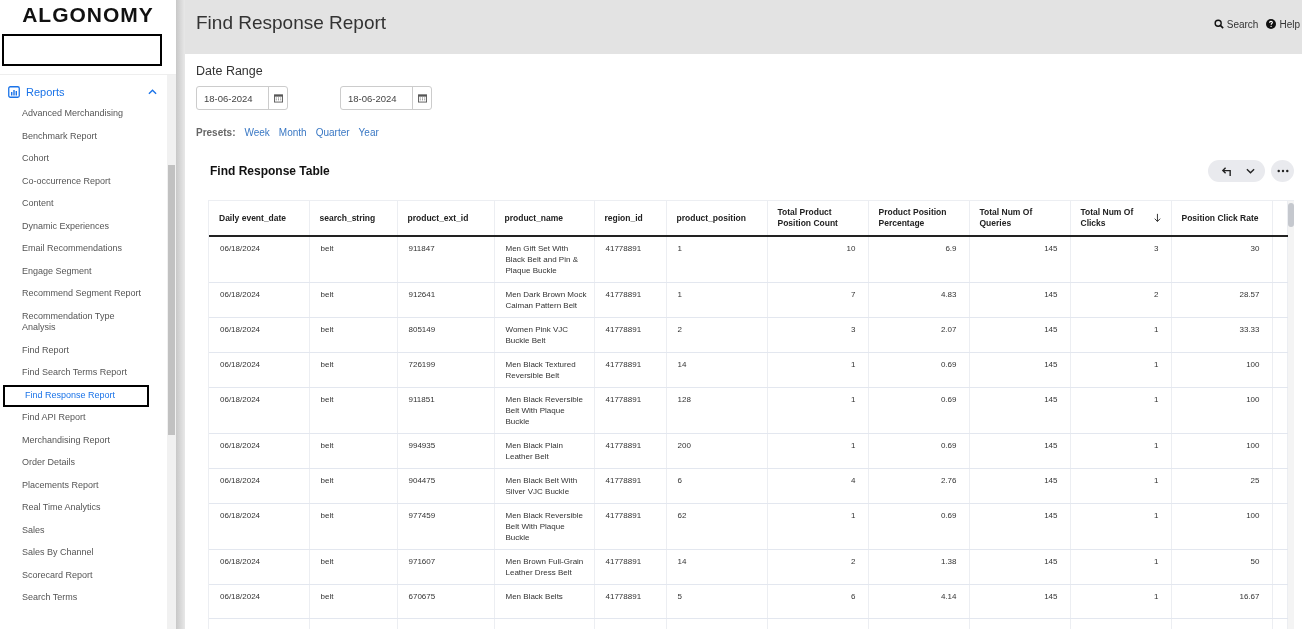 The image size is (1302, 629). What do you see at coordinates (421, 248) in the screenshot?
I see `table-cell: 911847` at bounding box center [421, 248].